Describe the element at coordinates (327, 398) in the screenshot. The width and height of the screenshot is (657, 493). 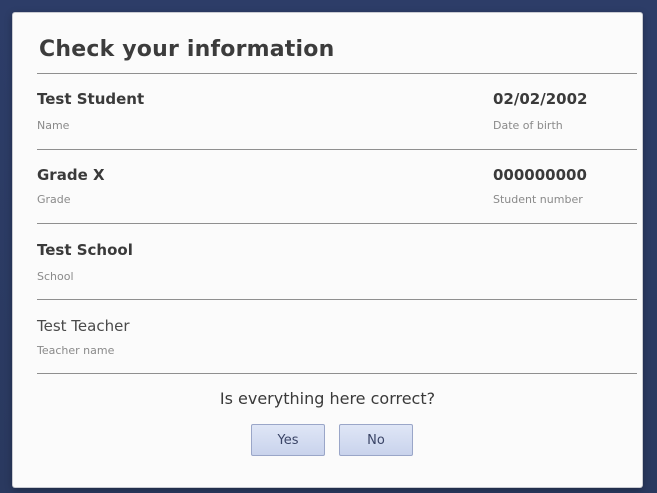
I see `confirmation-question: Is everything here correct?` at that location.